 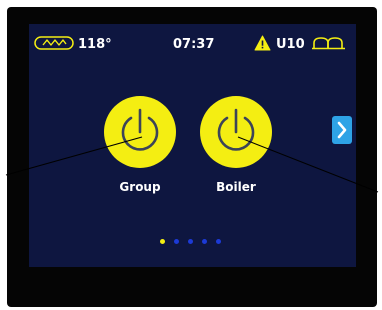 I want to click on group-callout-line, so click(x=74, y=156).